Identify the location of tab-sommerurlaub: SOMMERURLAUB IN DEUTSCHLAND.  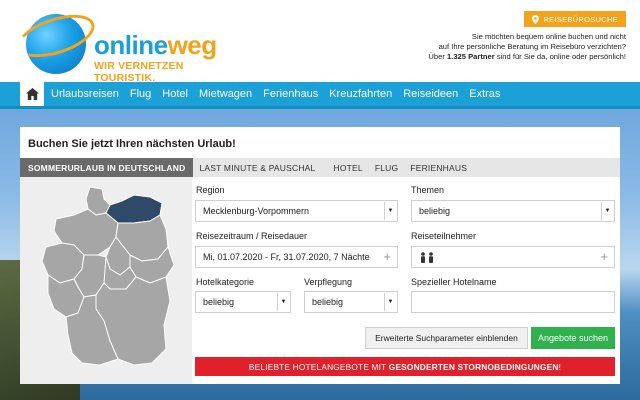
(107, 167).